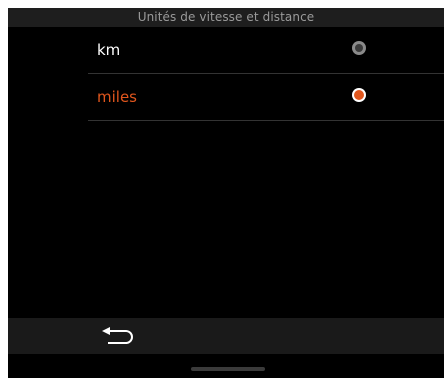  What do you see at coordinates (226, 336) in the screenshot?
I see `bottom-bar` at bounding box center [226, 336].